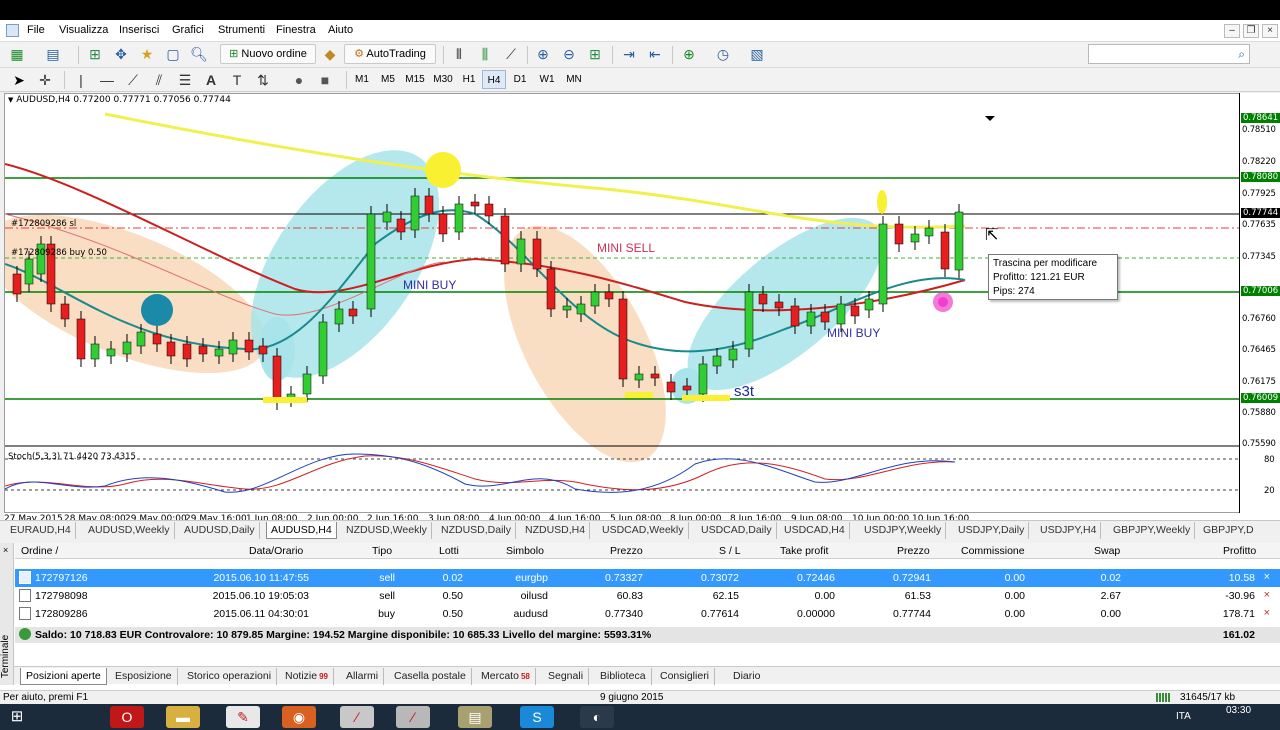  I want to click on timeframe-m5: M5, so click(388, 79).